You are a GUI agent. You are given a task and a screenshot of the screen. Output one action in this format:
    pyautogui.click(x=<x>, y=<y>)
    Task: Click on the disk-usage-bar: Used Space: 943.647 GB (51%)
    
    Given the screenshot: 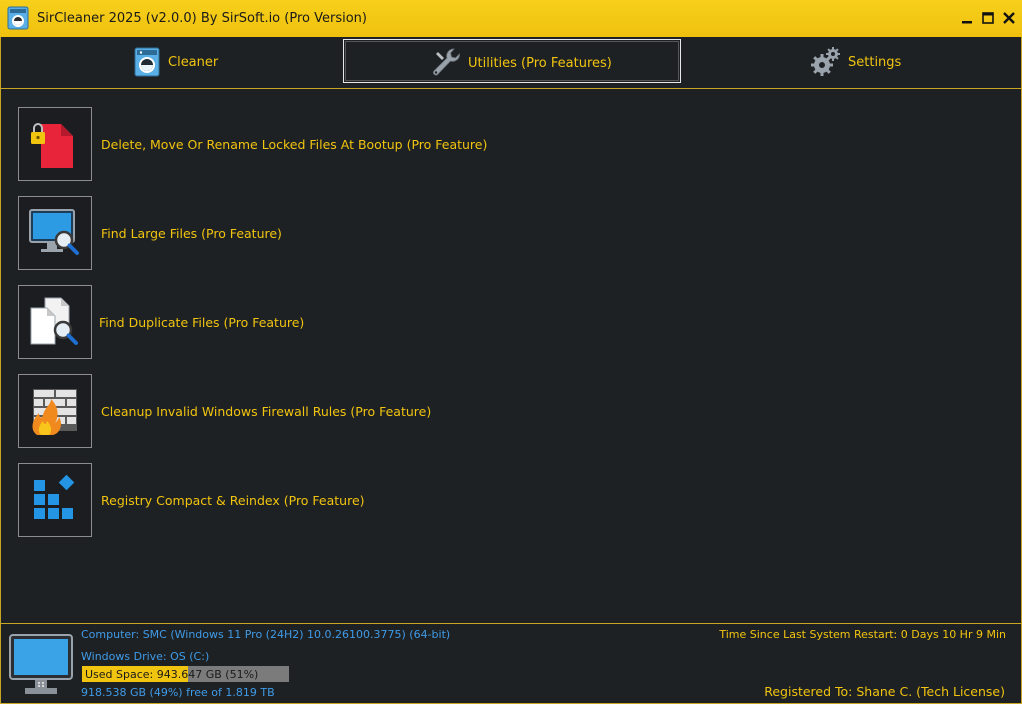 What is the action you would take?
    pyautogui.click(x=185, y=674)
    